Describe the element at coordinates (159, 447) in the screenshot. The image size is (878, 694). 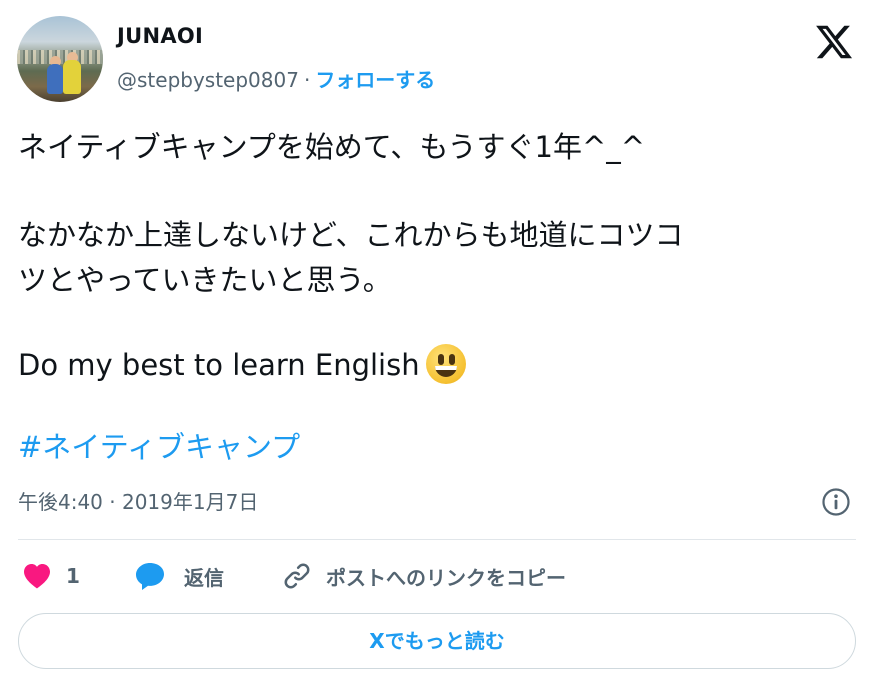
I see `hashtag-link: #ネイティブキャンプ` at that location.